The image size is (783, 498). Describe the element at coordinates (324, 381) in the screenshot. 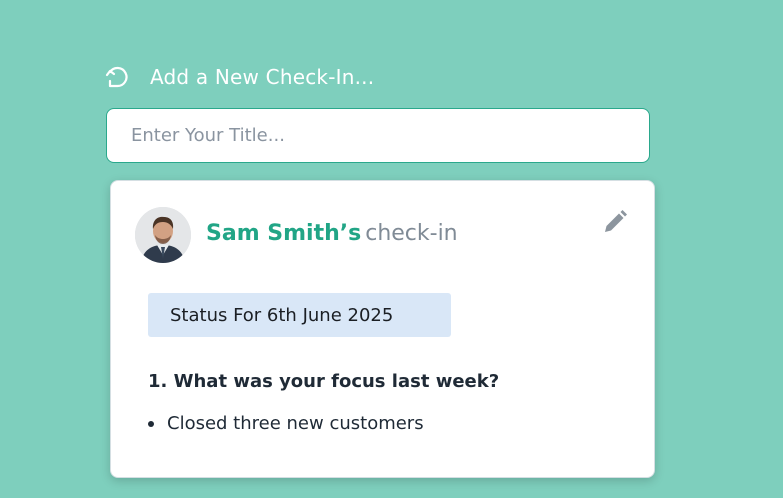

I see `checkin-question: 1. What was your focus last week?` at that location.